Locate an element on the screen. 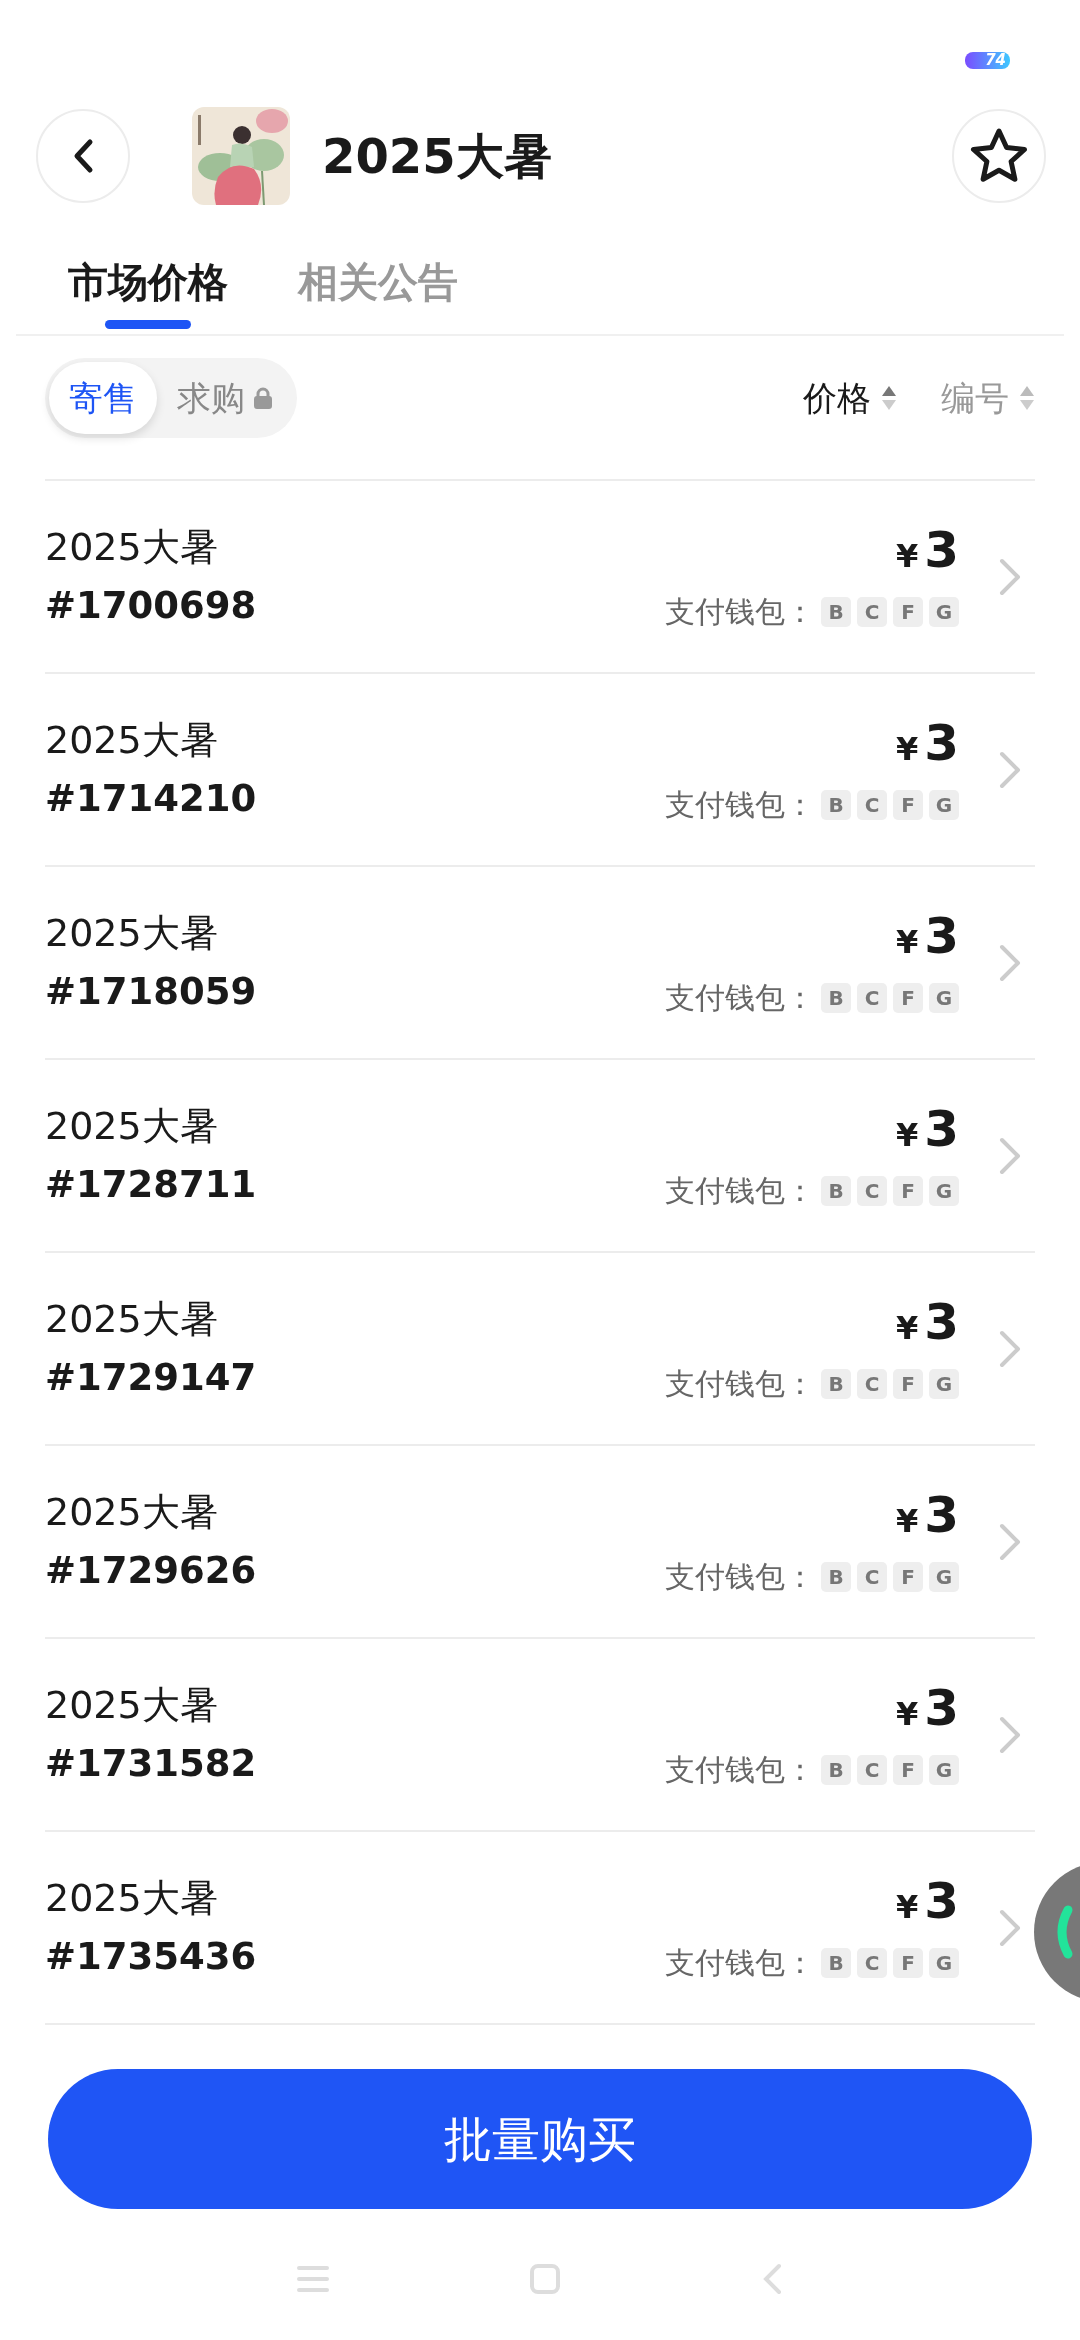  item-number: #1729626 is located at coordinates (151, 1571).